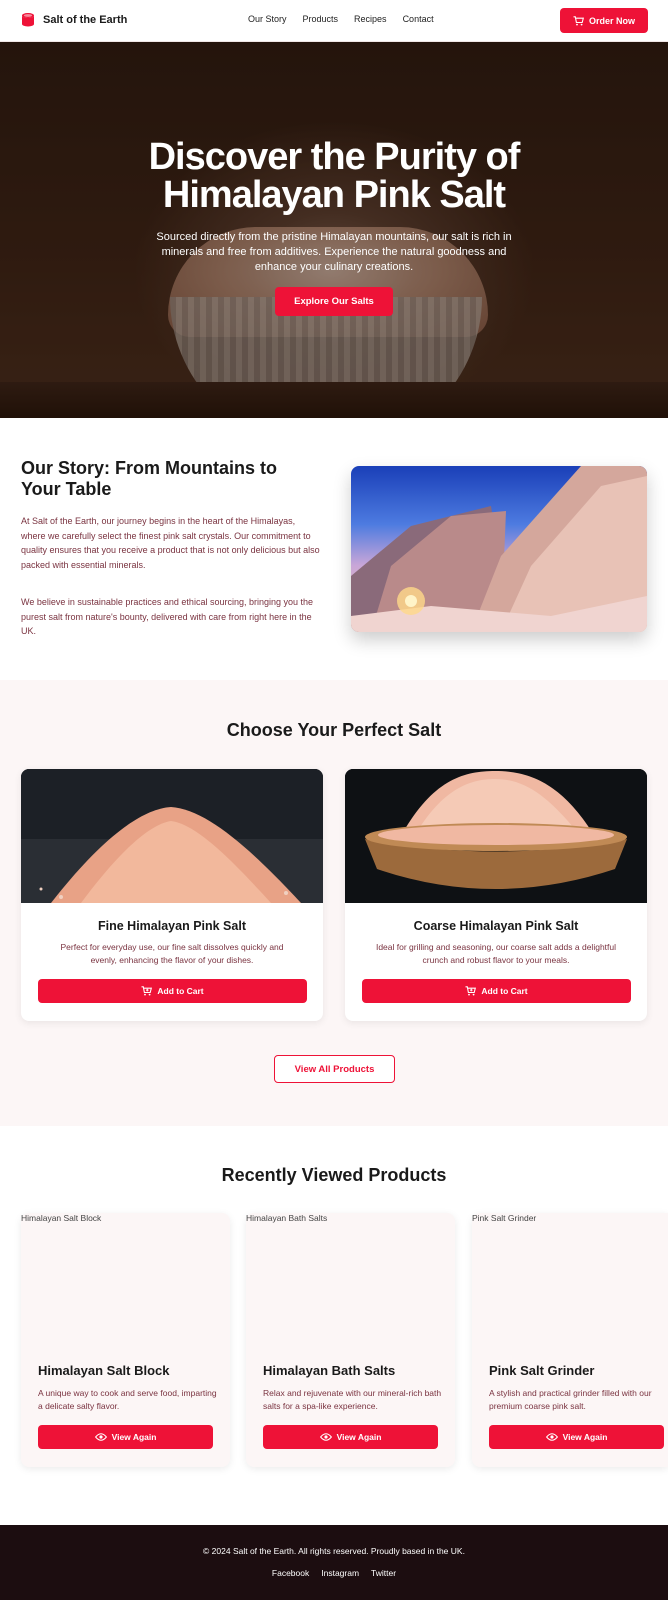  Describe the element at coordinates (290, 1573) in the screenshot. I see `facebook-link: Facebook` at that location.